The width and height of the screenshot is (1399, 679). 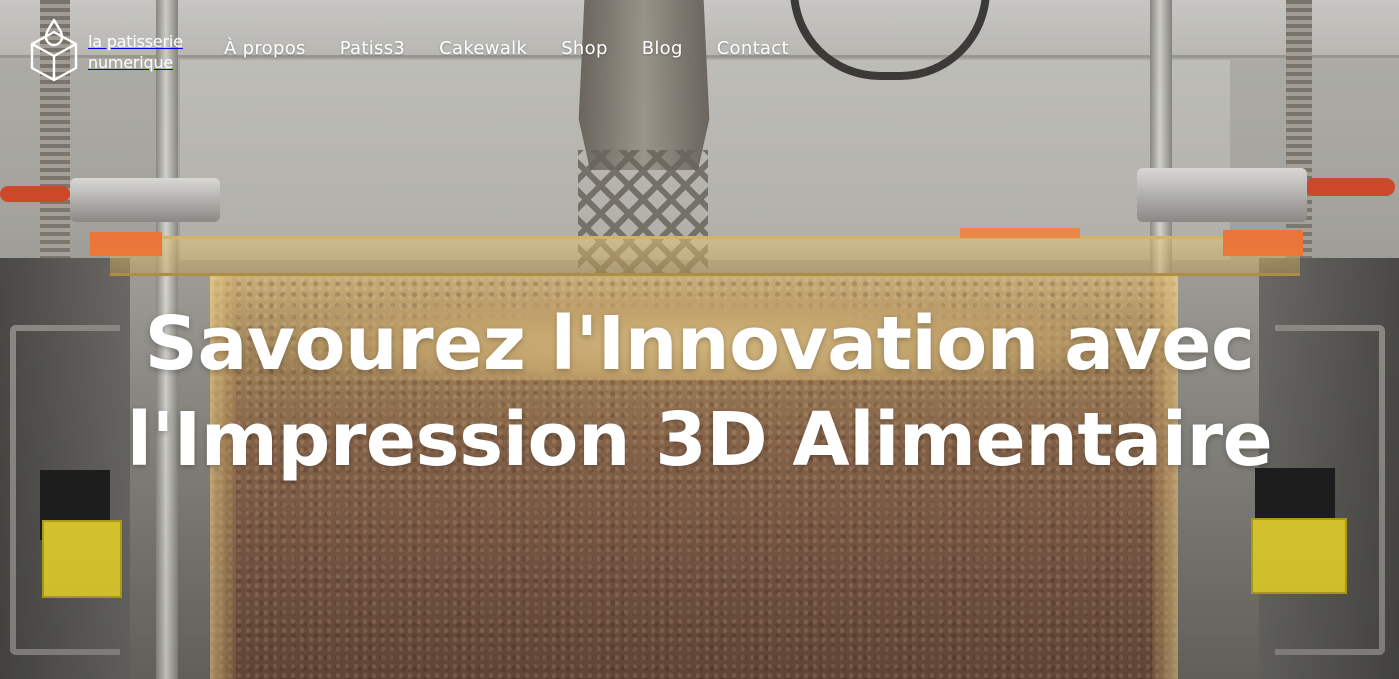 What do you see at coordinates (483, 48) in the screenshot?
I see `nav-item-cakewalk: Cakewalk` at bounding box center [483, 48].